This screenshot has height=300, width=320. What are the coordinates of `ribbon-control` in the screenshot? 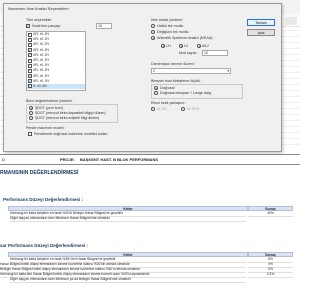 It's located at (291, 21).